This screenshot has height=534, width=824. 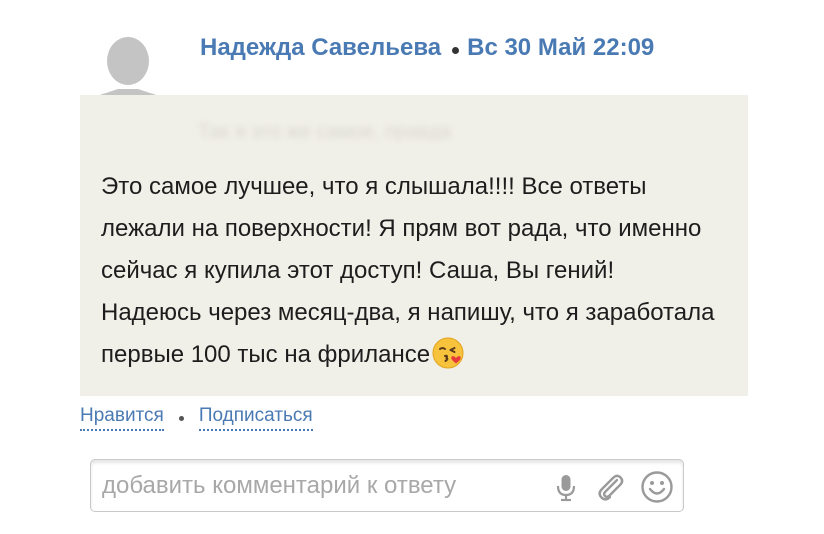 What do you see at coordinates (122, 418) in the screenshot?
I see `like-link: Нравится` at bounding box center [122, 418].